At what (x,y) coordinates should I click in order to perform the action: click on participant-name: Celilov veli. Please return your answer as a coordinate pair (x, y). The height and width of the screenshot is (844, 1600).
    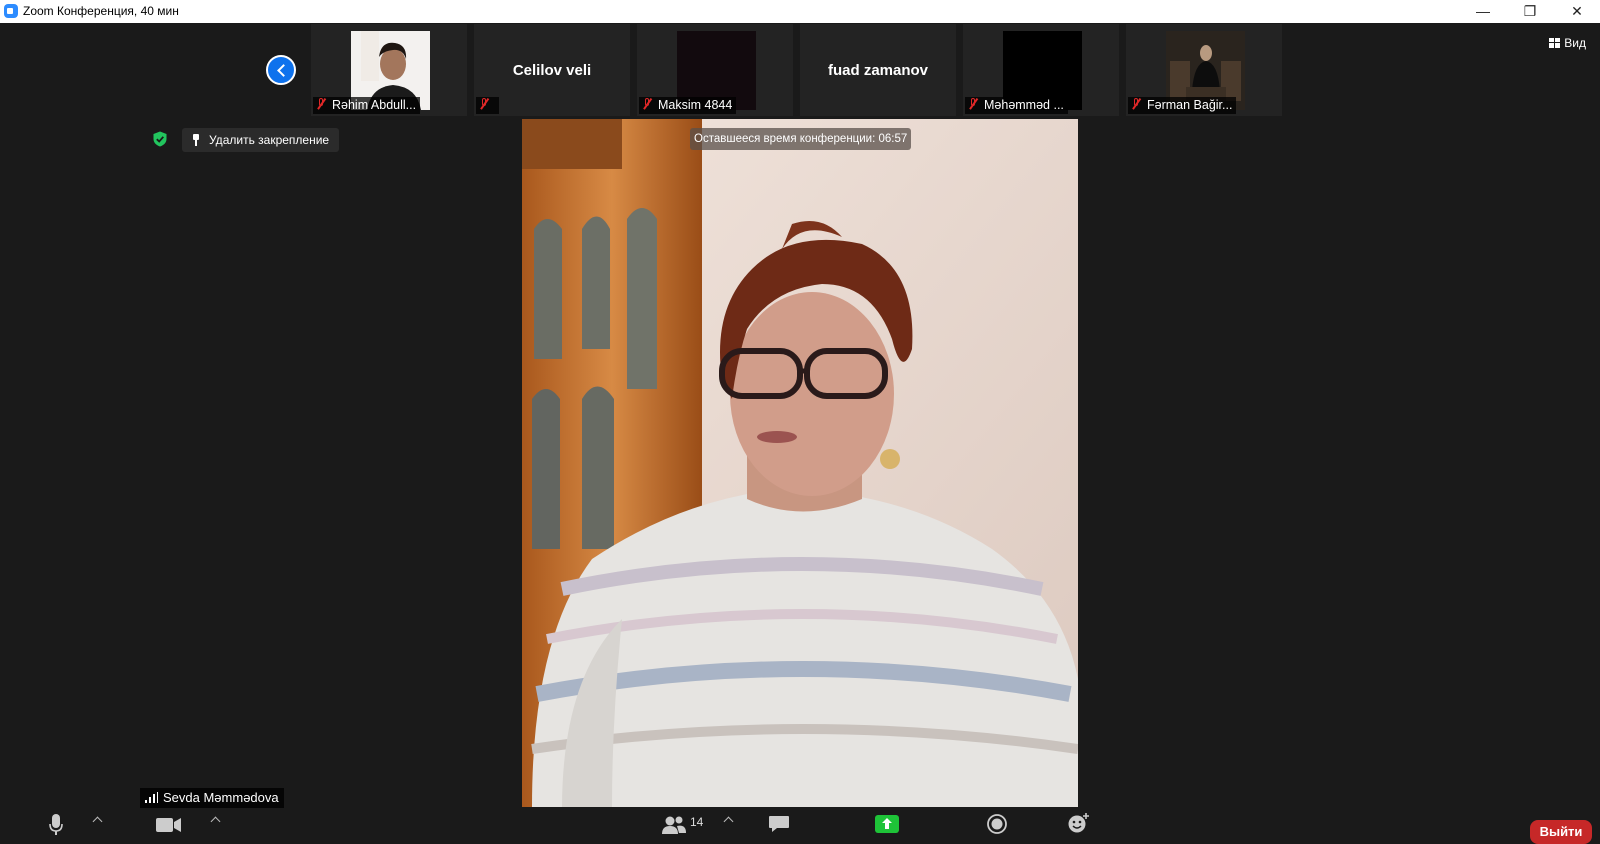
    Looking at the image, I should click on (552, 70).